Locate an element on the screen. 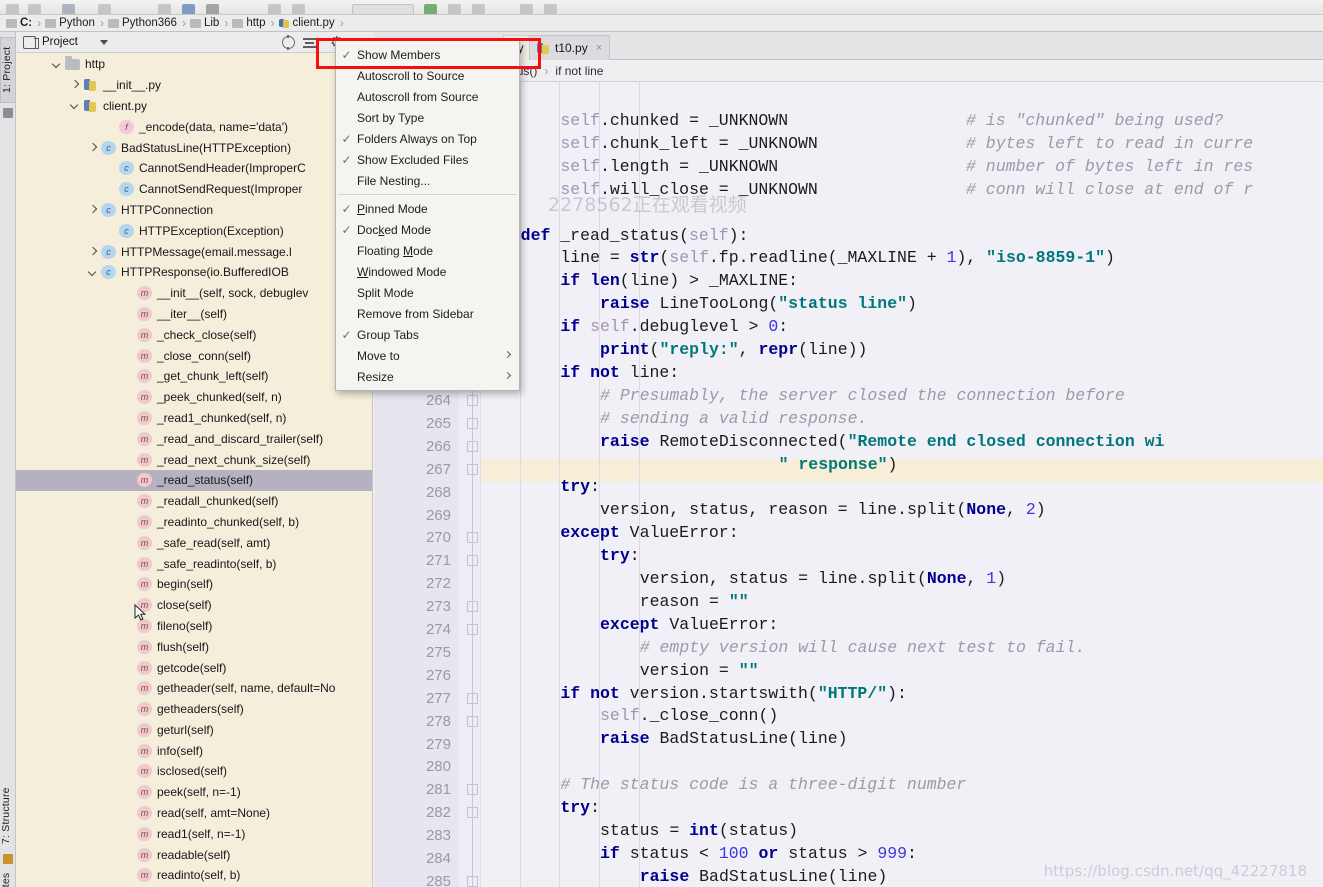  tree-item: m _get_chunk_left(self) is located at coordinates (194, 376).